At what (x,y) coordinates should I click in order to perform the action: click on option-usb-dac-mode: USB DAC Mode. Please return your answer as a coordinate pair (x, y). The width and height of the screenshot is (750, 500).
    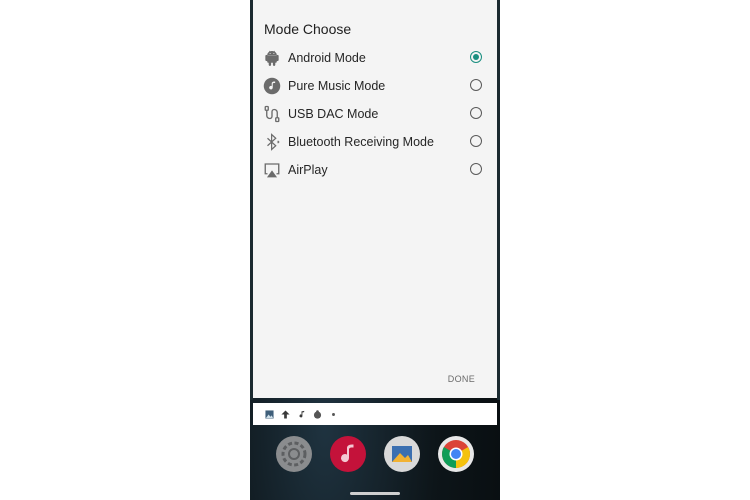
    Looking at the image, I should click on (375, 114).